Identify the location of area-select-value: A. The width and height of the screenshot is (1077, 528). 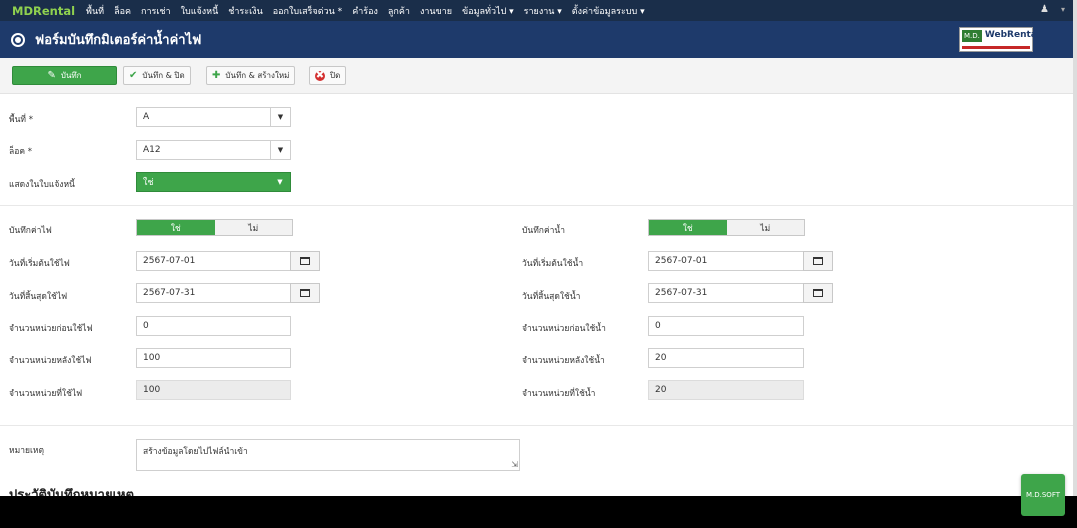
(146, 117).